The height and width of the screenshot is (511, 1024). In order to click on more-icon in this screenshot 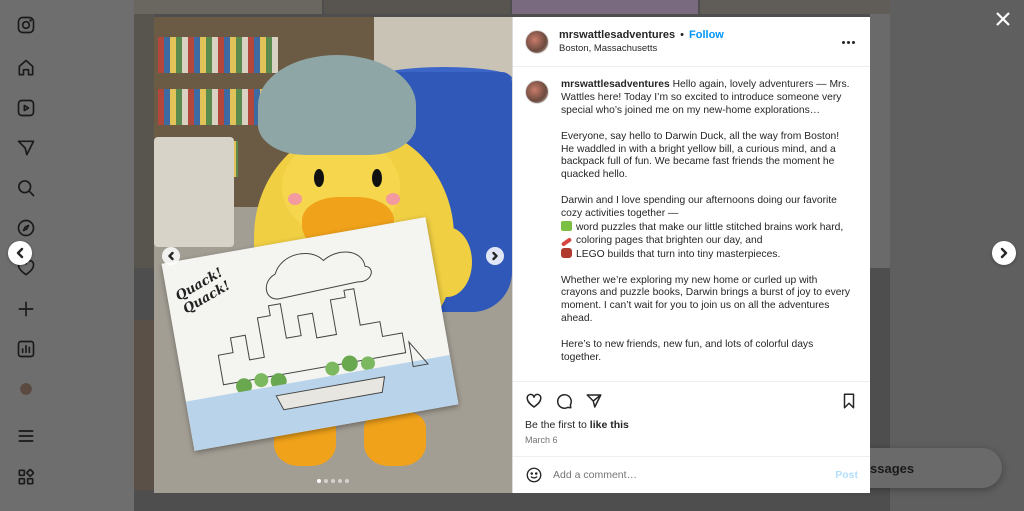, I will do `click(26, 477)`.